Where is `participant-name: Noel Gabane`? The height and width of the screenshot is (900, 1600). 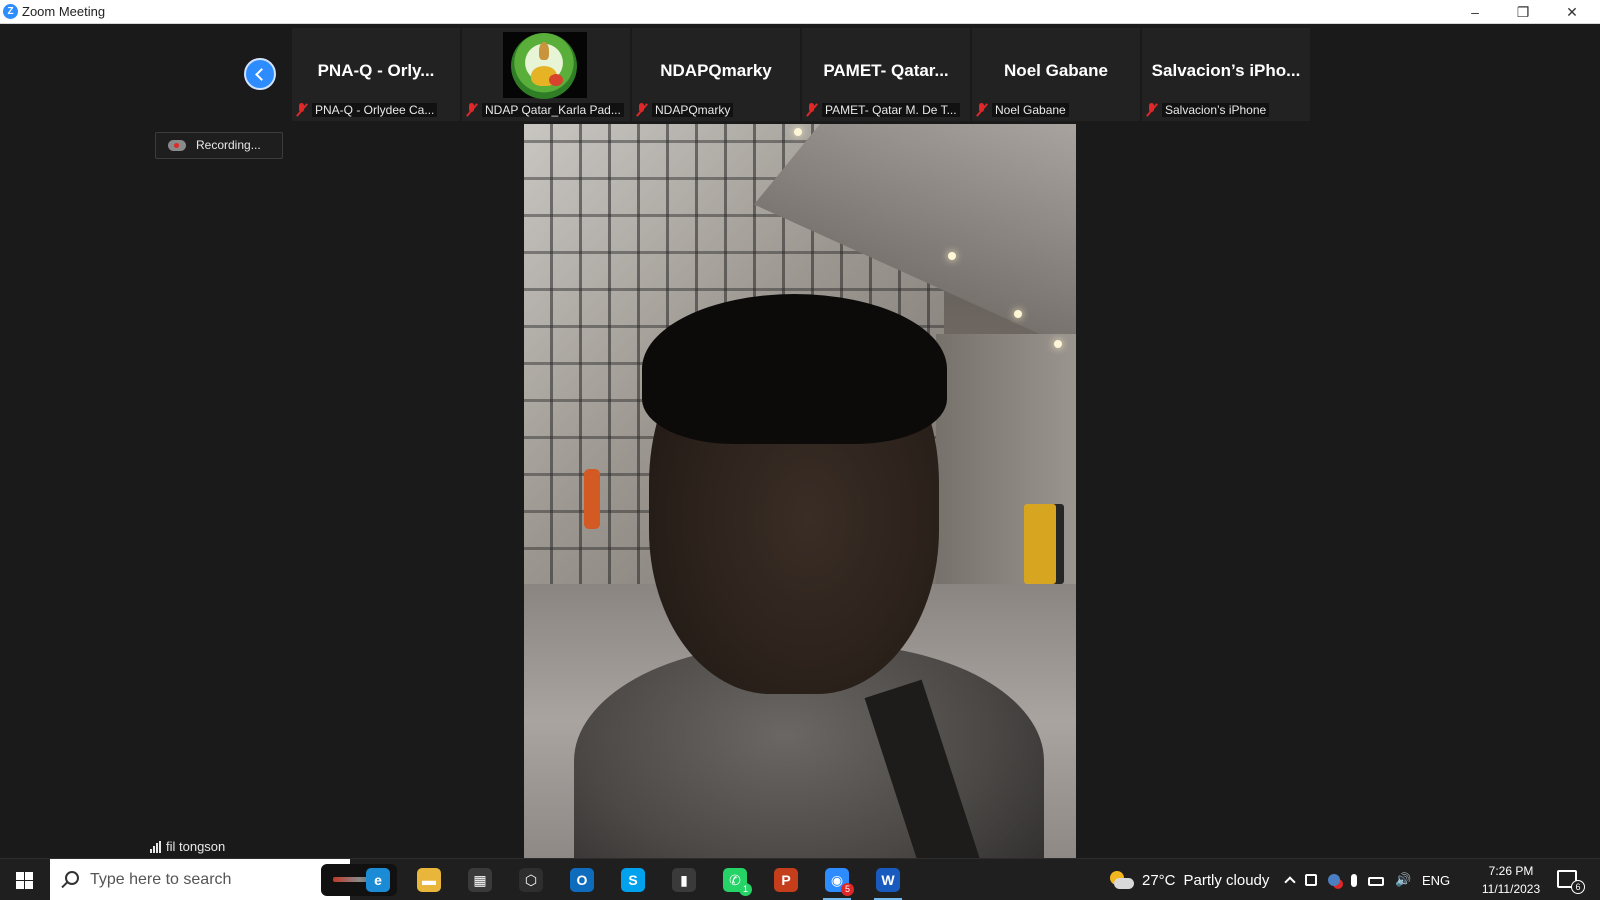 participant-name: Noel Gabane is located at coordinates (1056, 70).